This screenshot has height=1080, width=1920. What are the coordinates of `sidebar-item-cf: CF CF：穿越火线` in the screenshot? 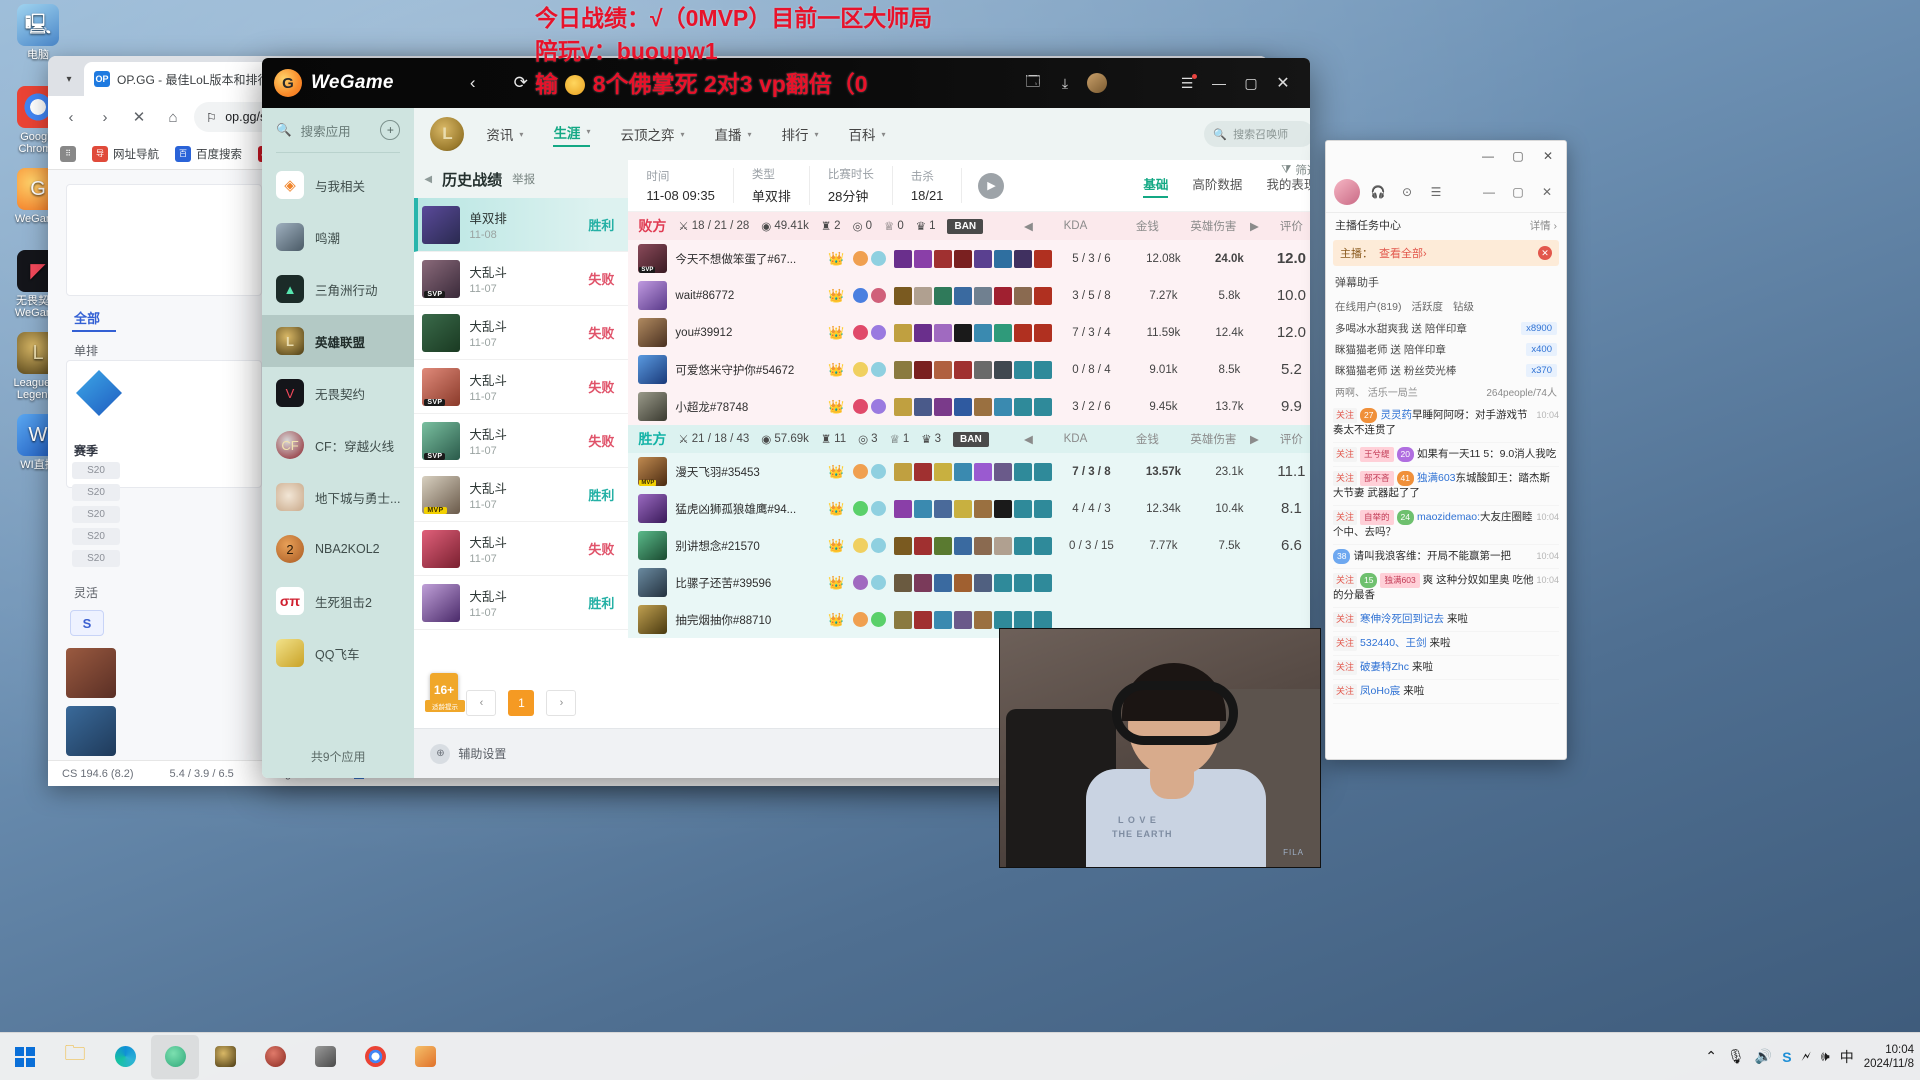 It's located at (338, 445).